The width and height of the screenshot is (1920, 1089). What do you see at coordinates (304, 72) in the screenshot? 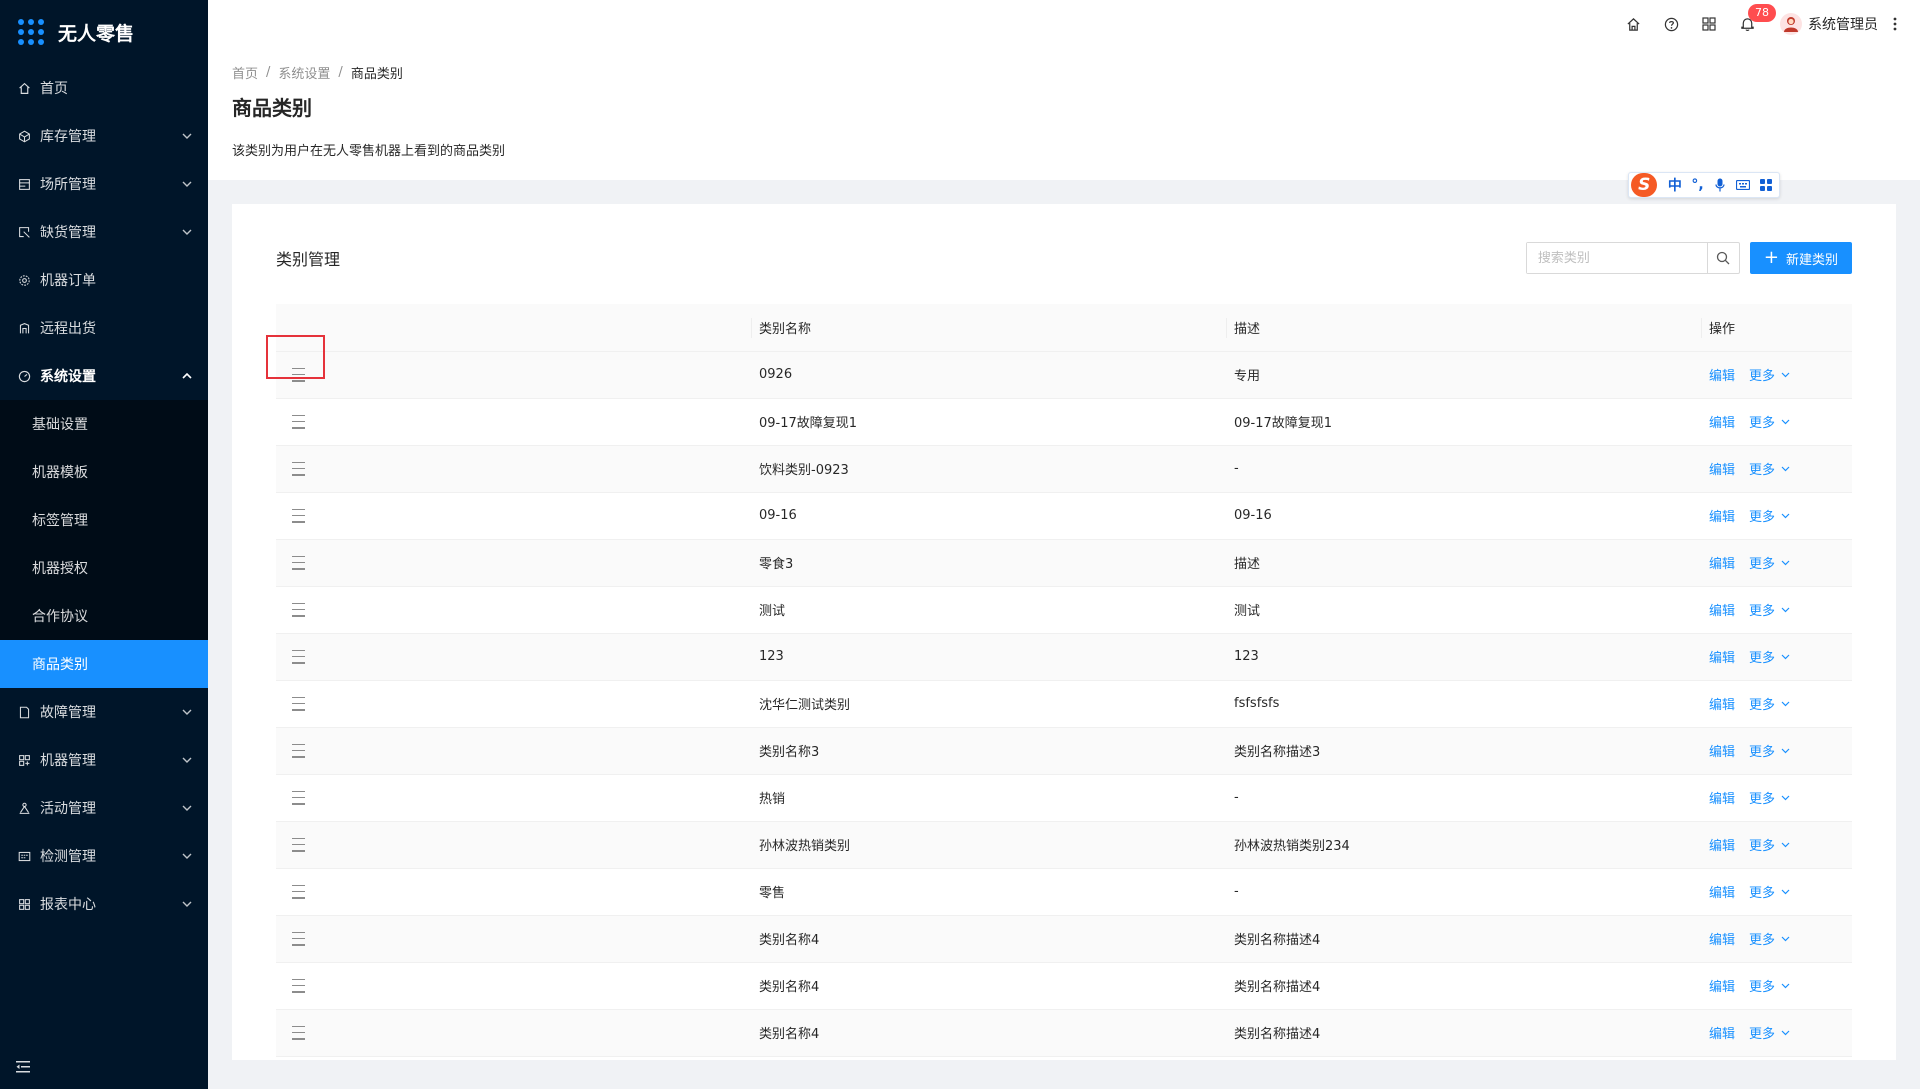
I see `breadcrumb-system-settings: 系统设置` at bounding box center [304, 72].